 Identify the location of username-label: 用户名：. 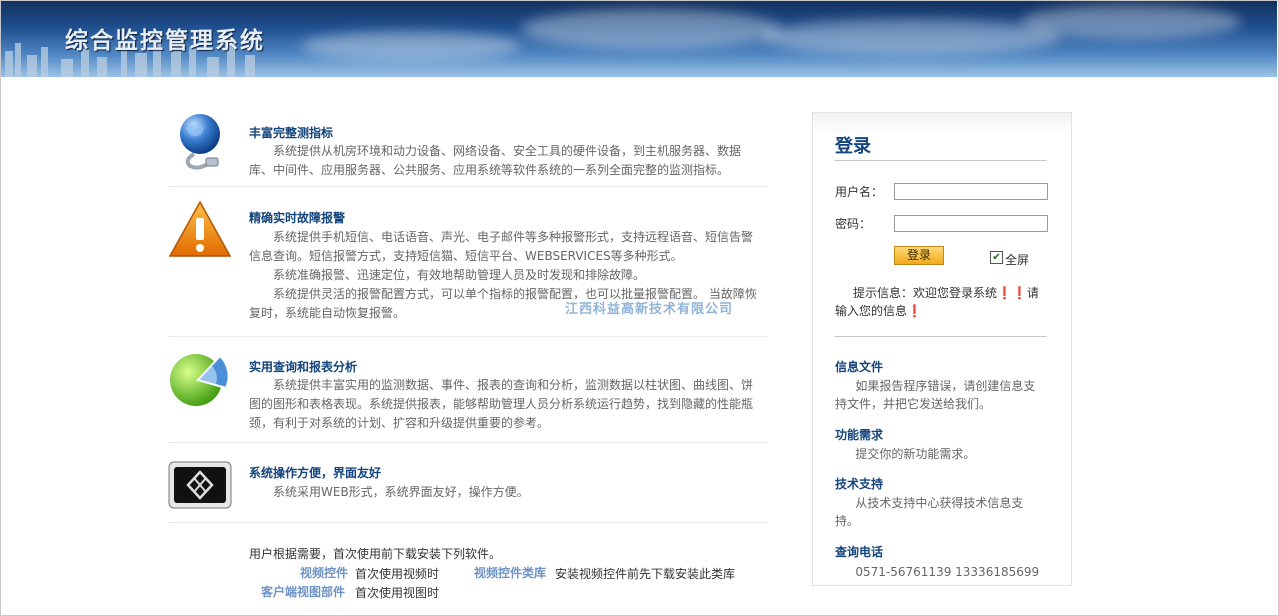
(859, 192).